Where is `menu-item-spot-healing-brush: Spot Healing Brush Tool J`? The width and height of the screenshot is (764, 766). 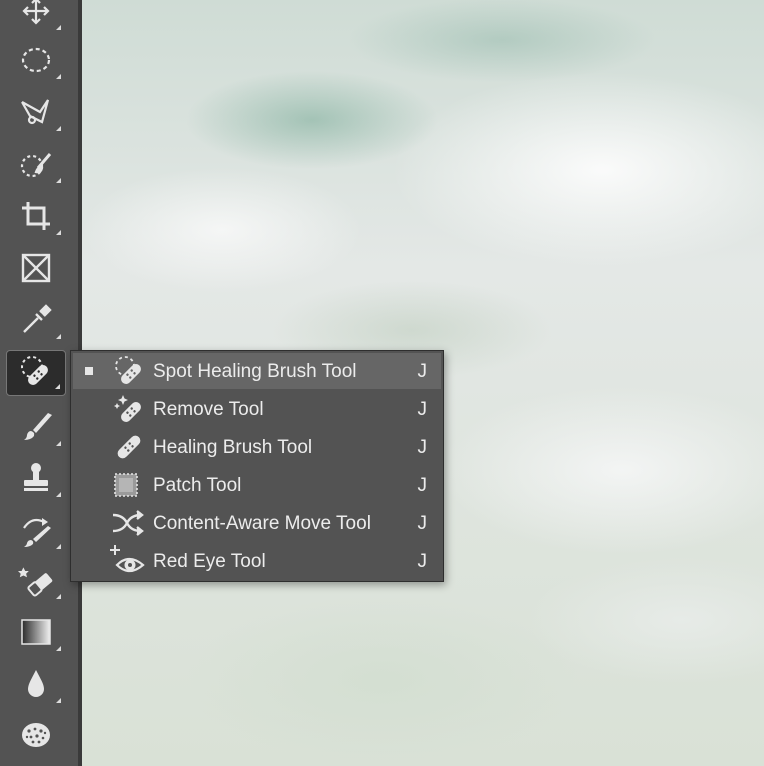
menu-item-spot-healing-brush: Spot Healing Brush Tool J is located at coordinates (257, 371).